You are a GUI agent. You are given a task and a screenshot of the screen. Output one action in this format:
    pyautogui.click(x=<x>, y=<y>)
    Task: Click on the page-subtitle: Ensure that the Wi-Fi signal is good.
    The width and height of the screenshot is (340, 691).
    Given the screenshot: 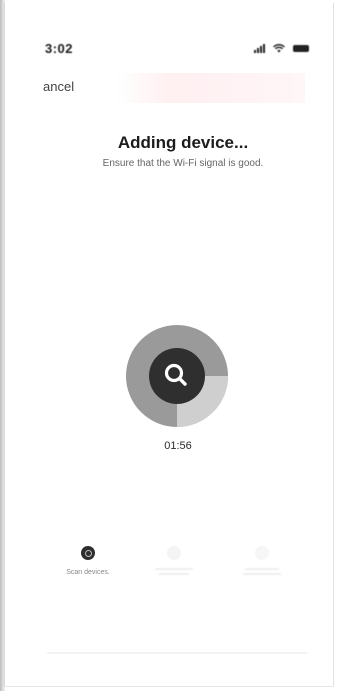 What is the action you would take?
    pyautogui.click(x=183, y=163)
    